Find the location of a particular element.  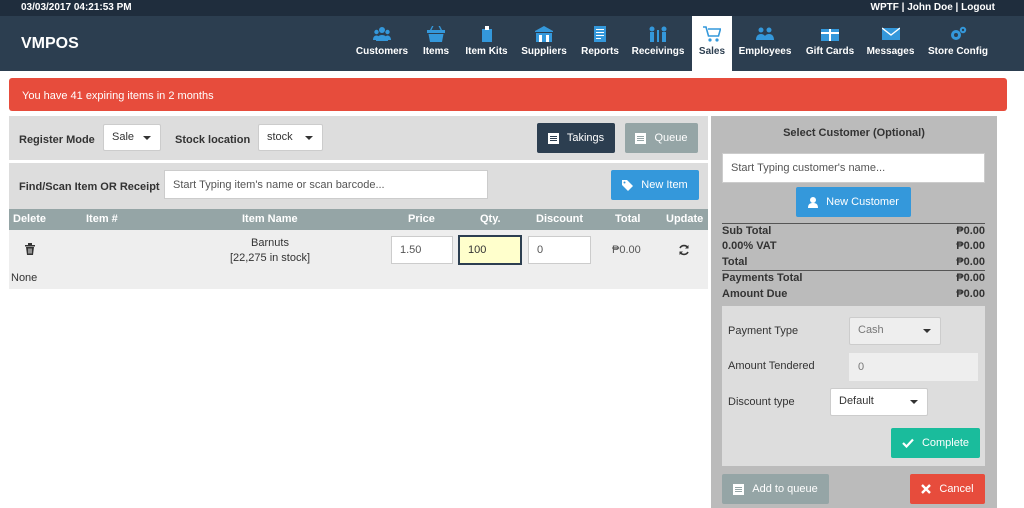

subtotal-row: Sub Total ₱0.00 is located at coordinates (853, 231).